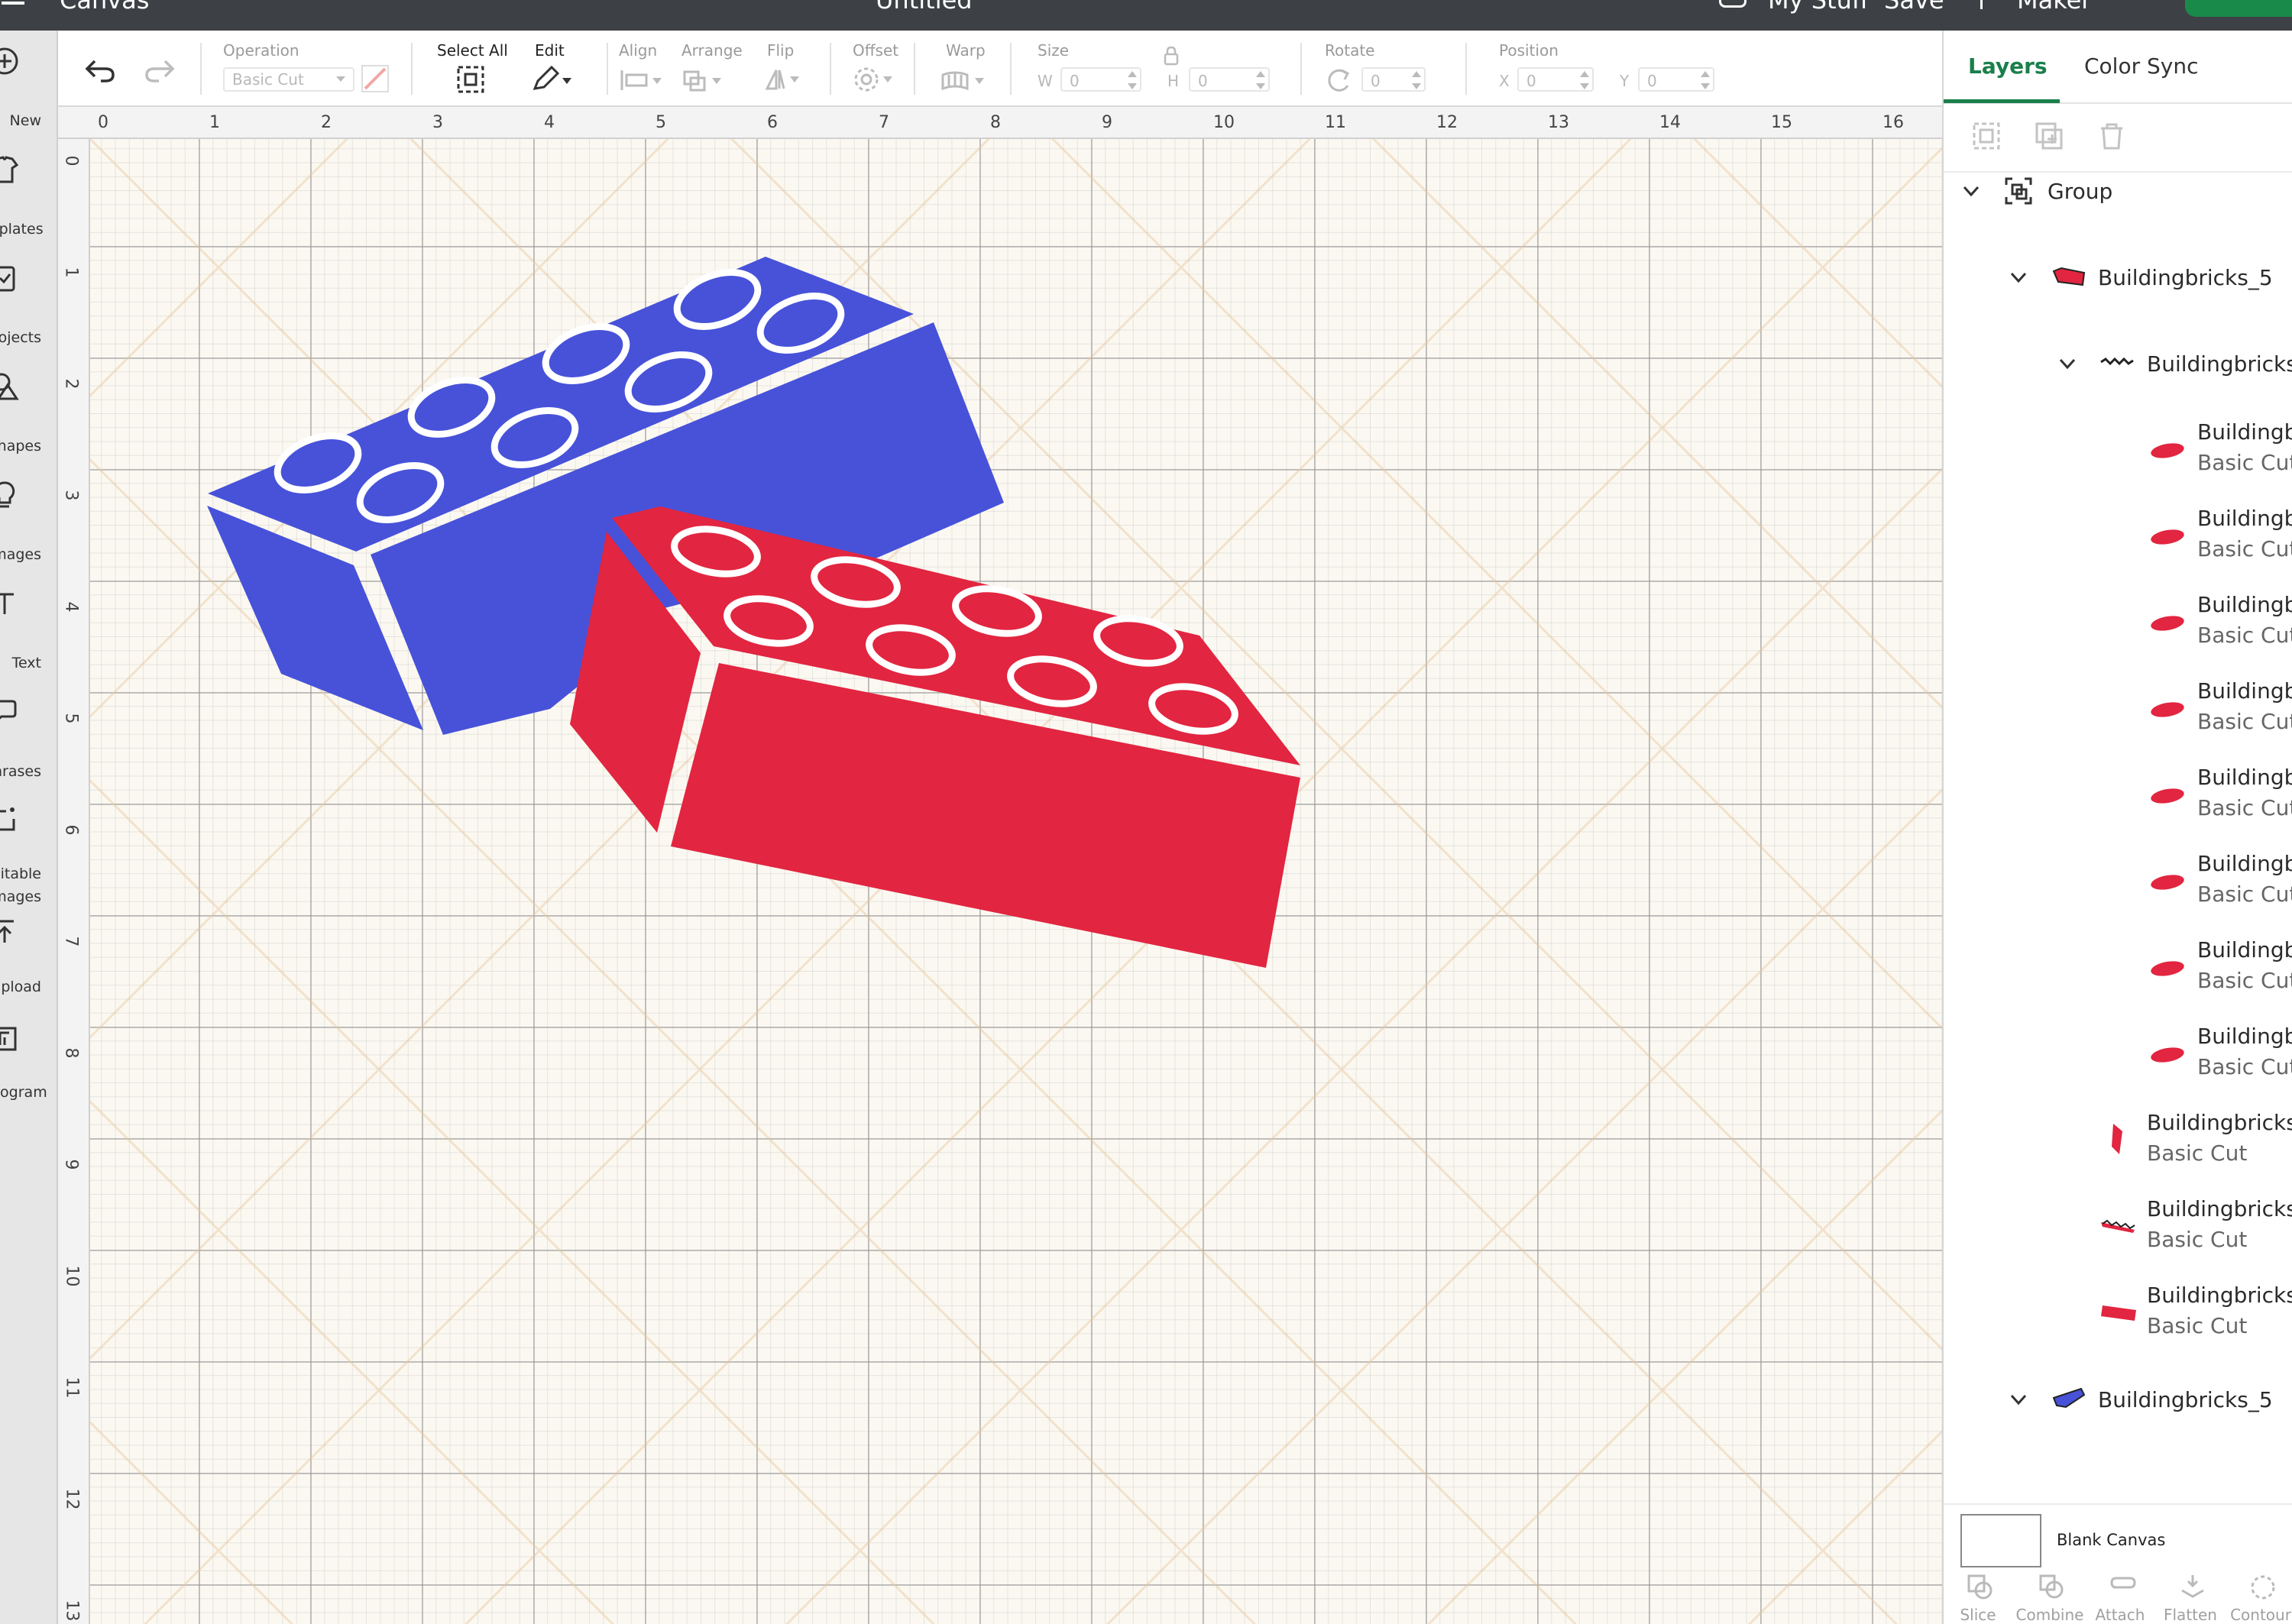 This screenshot has width=2292, height=1624. I want to click on flatten-button: Flatten, so click(2190, 1598).